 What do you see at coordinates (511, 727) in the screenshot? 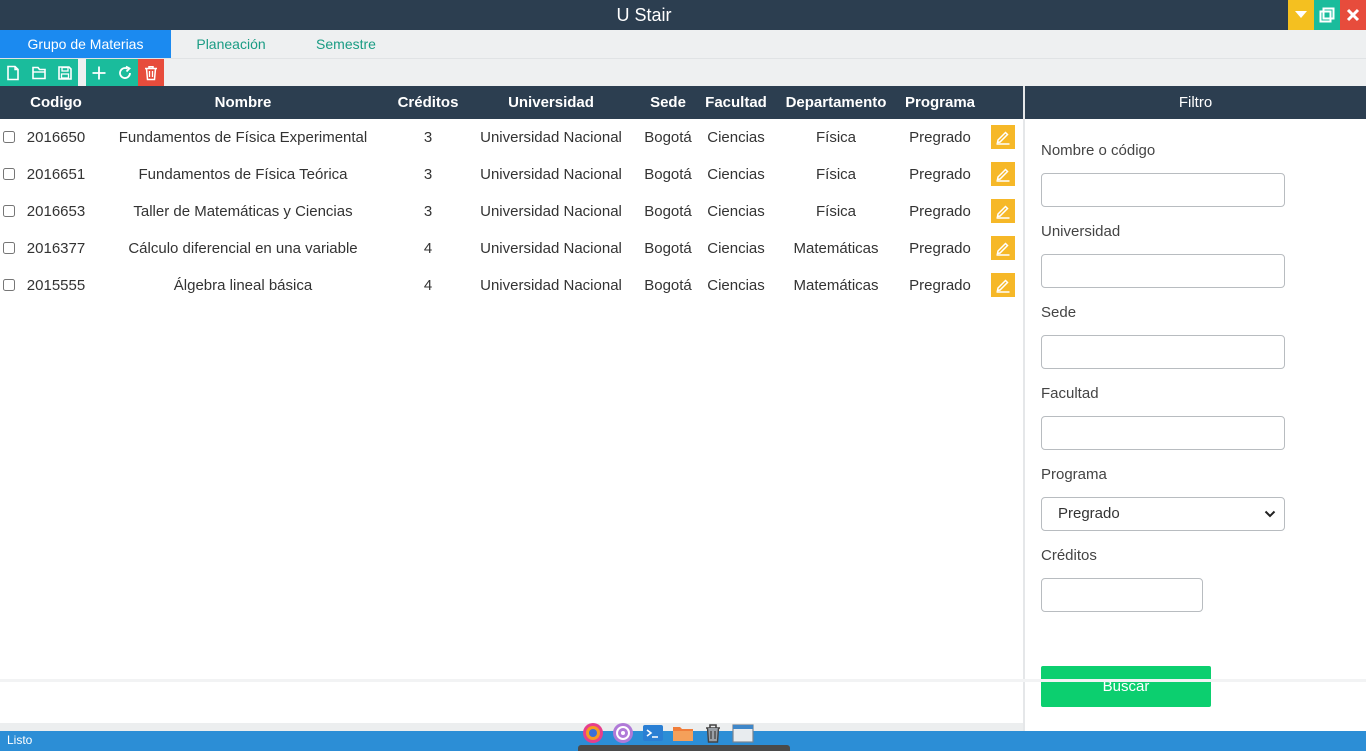
I see `table-footer-strip` at bounding box center [511, 727].